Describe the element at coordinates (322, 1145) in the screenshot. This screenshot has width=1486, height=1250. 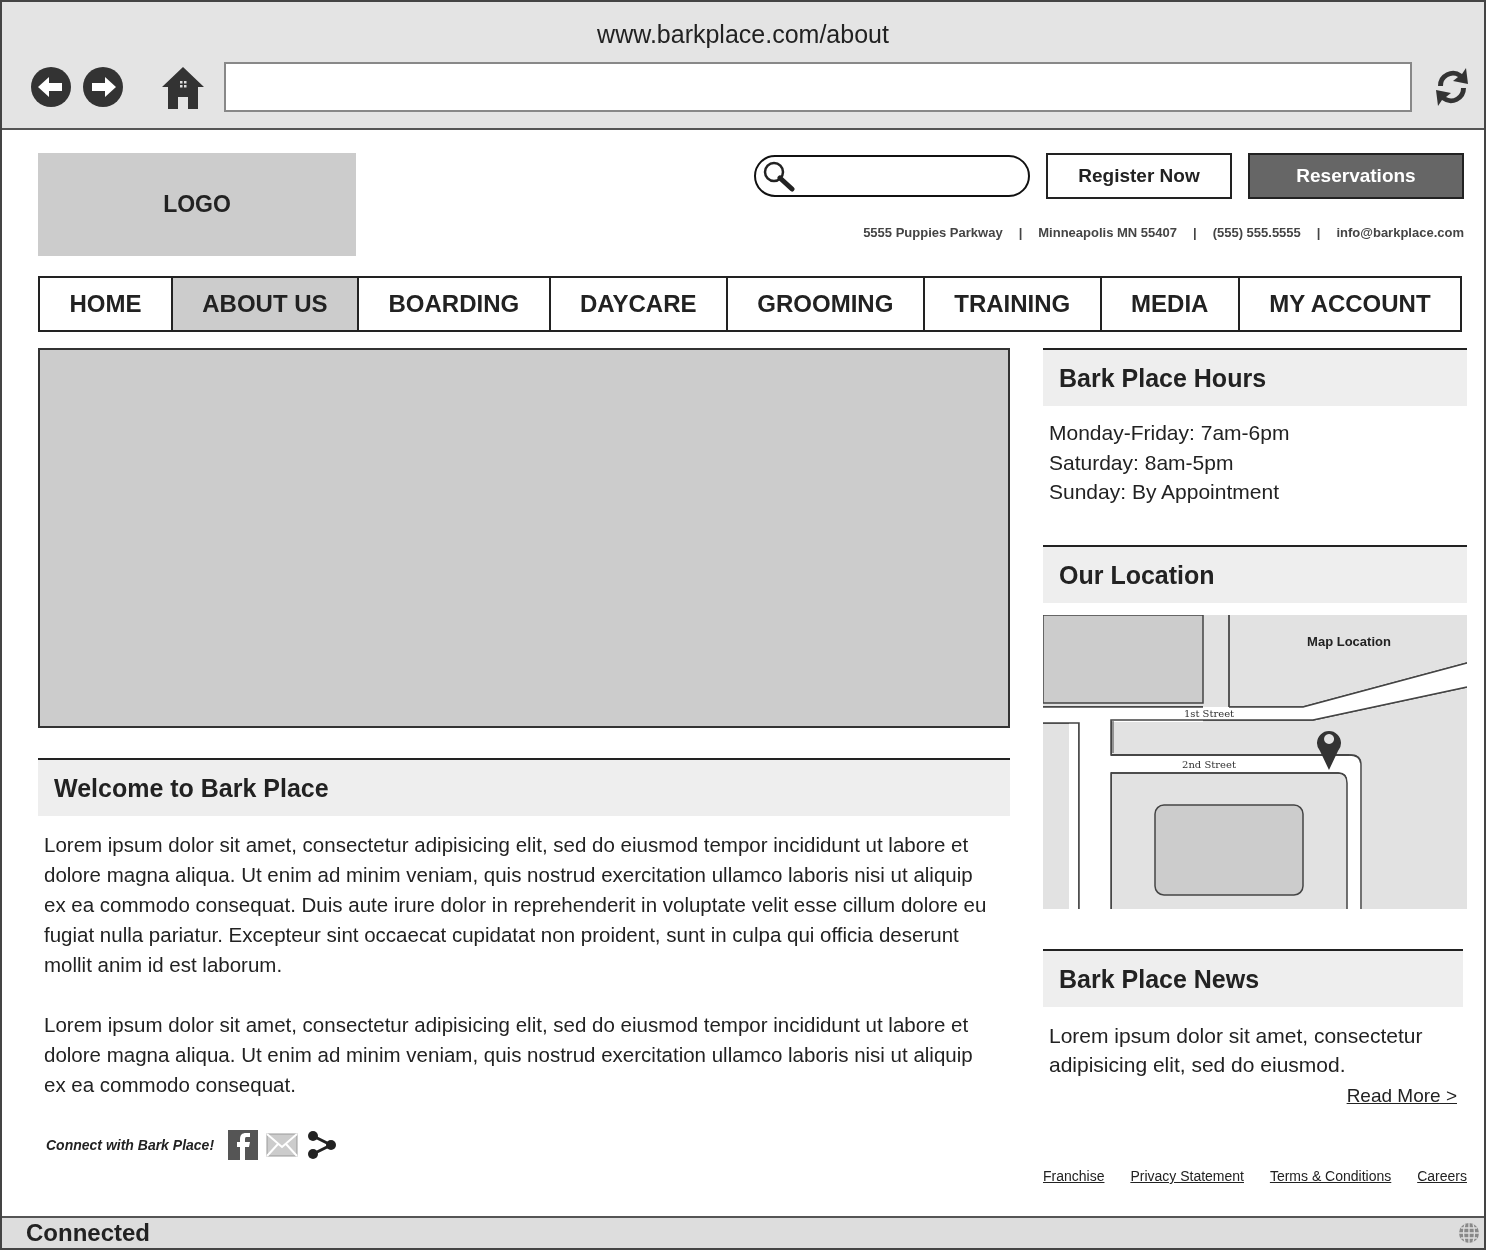
I see `share-icon` at that location.